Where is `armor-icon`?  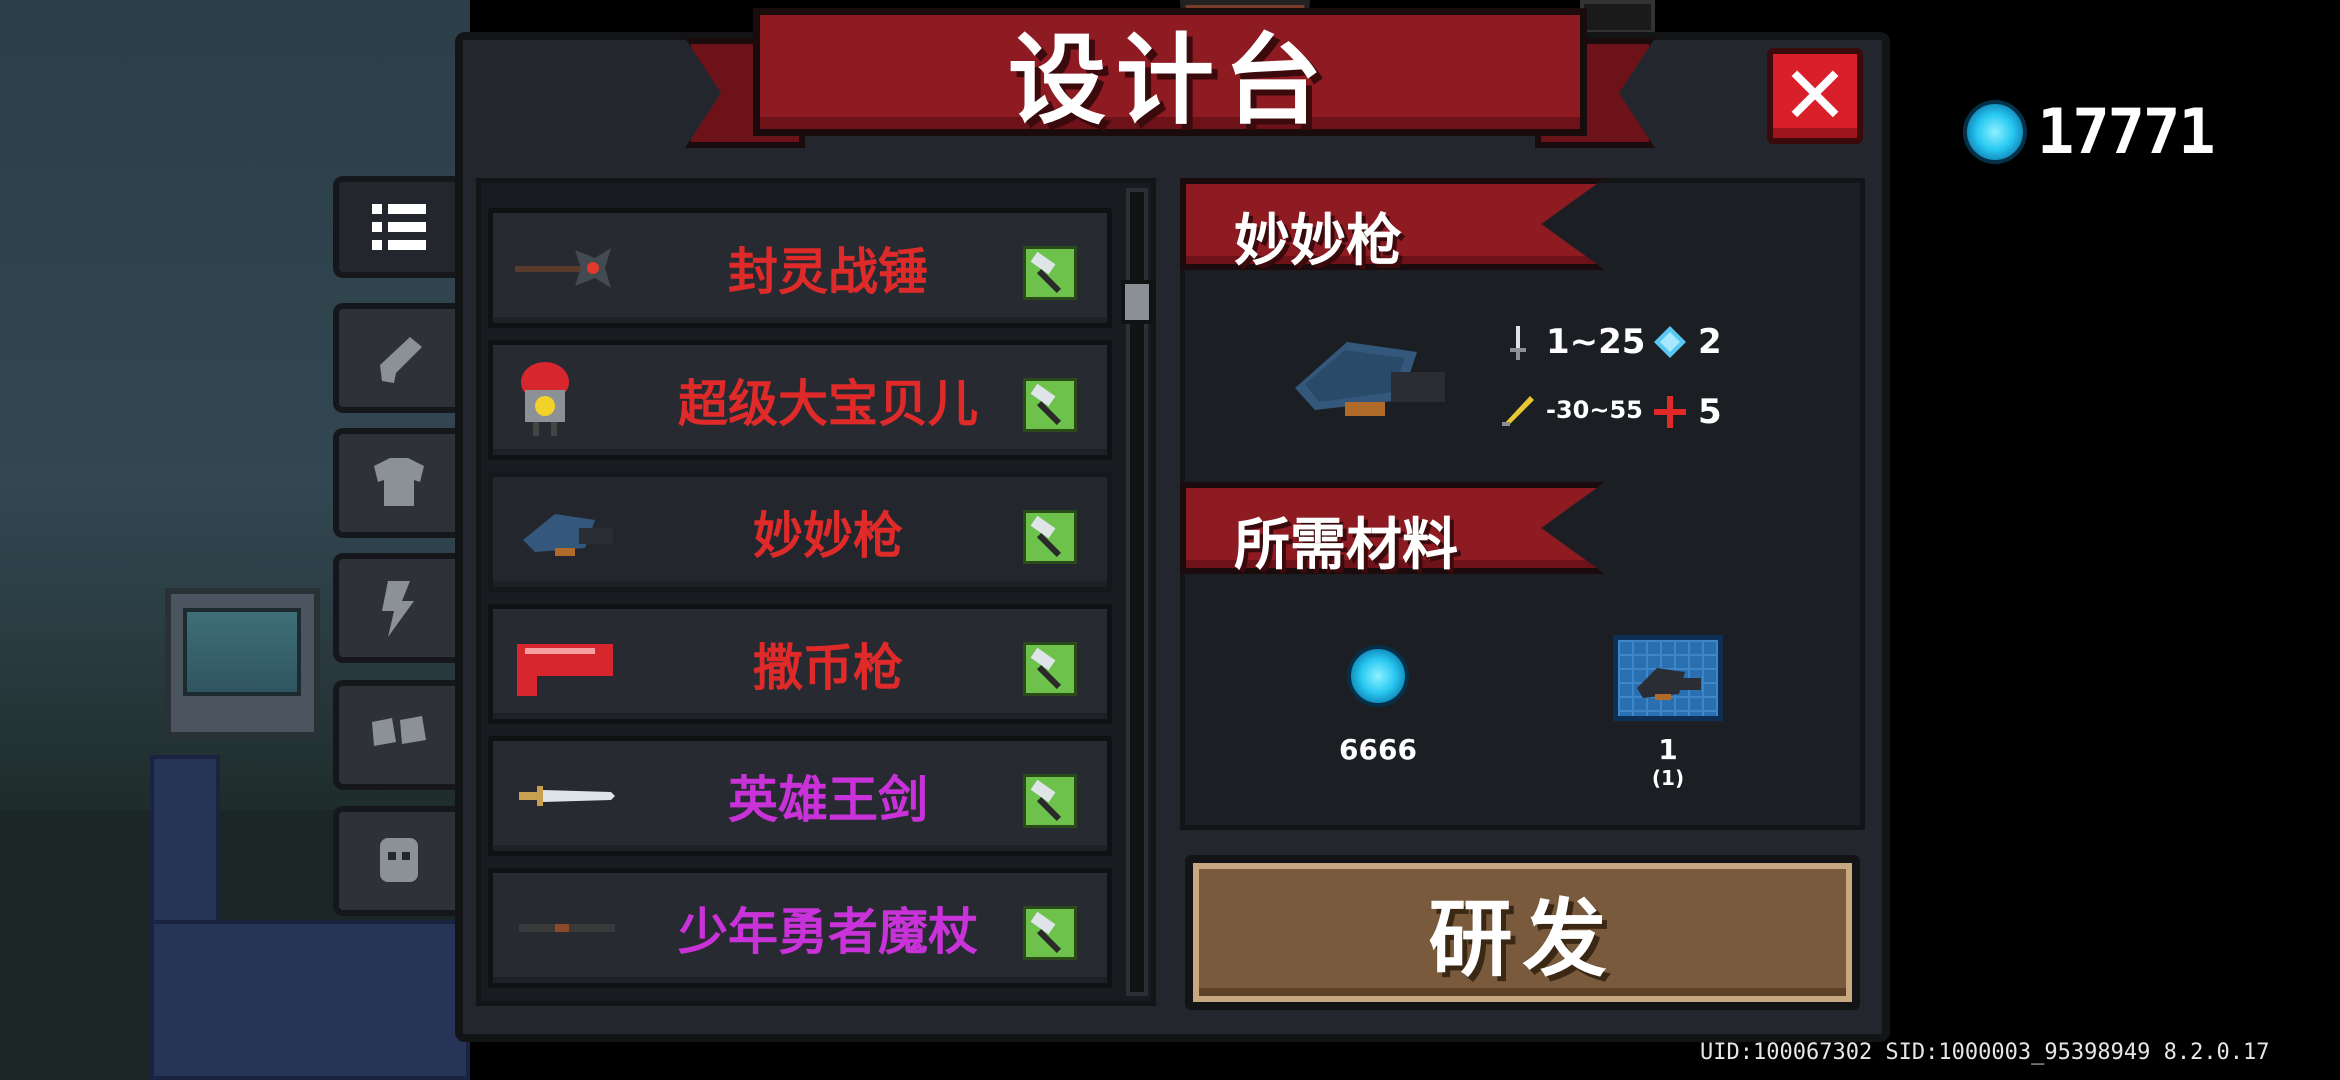 armor-icon is located at coordinates (398, 482).